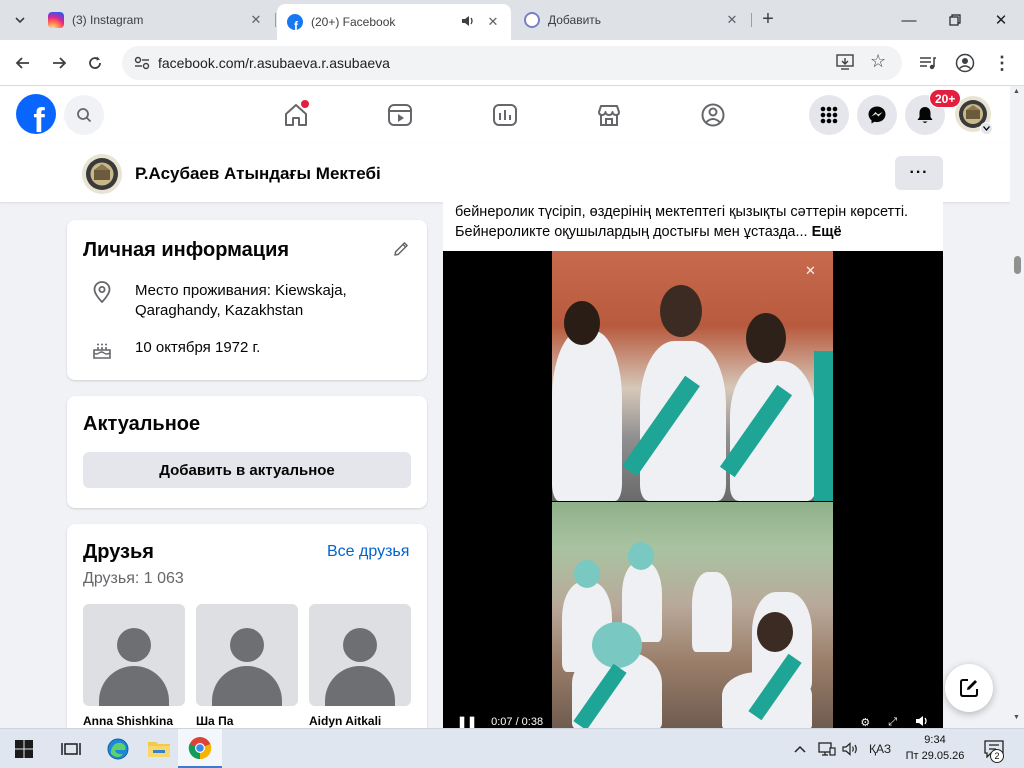 This screenshot has width=1024, height=768. What do you see at coordinates (1016, 717) in the screenshot?
I see `scroll-down-arrow-icon: ▼` at bounding box center [1016, 717].